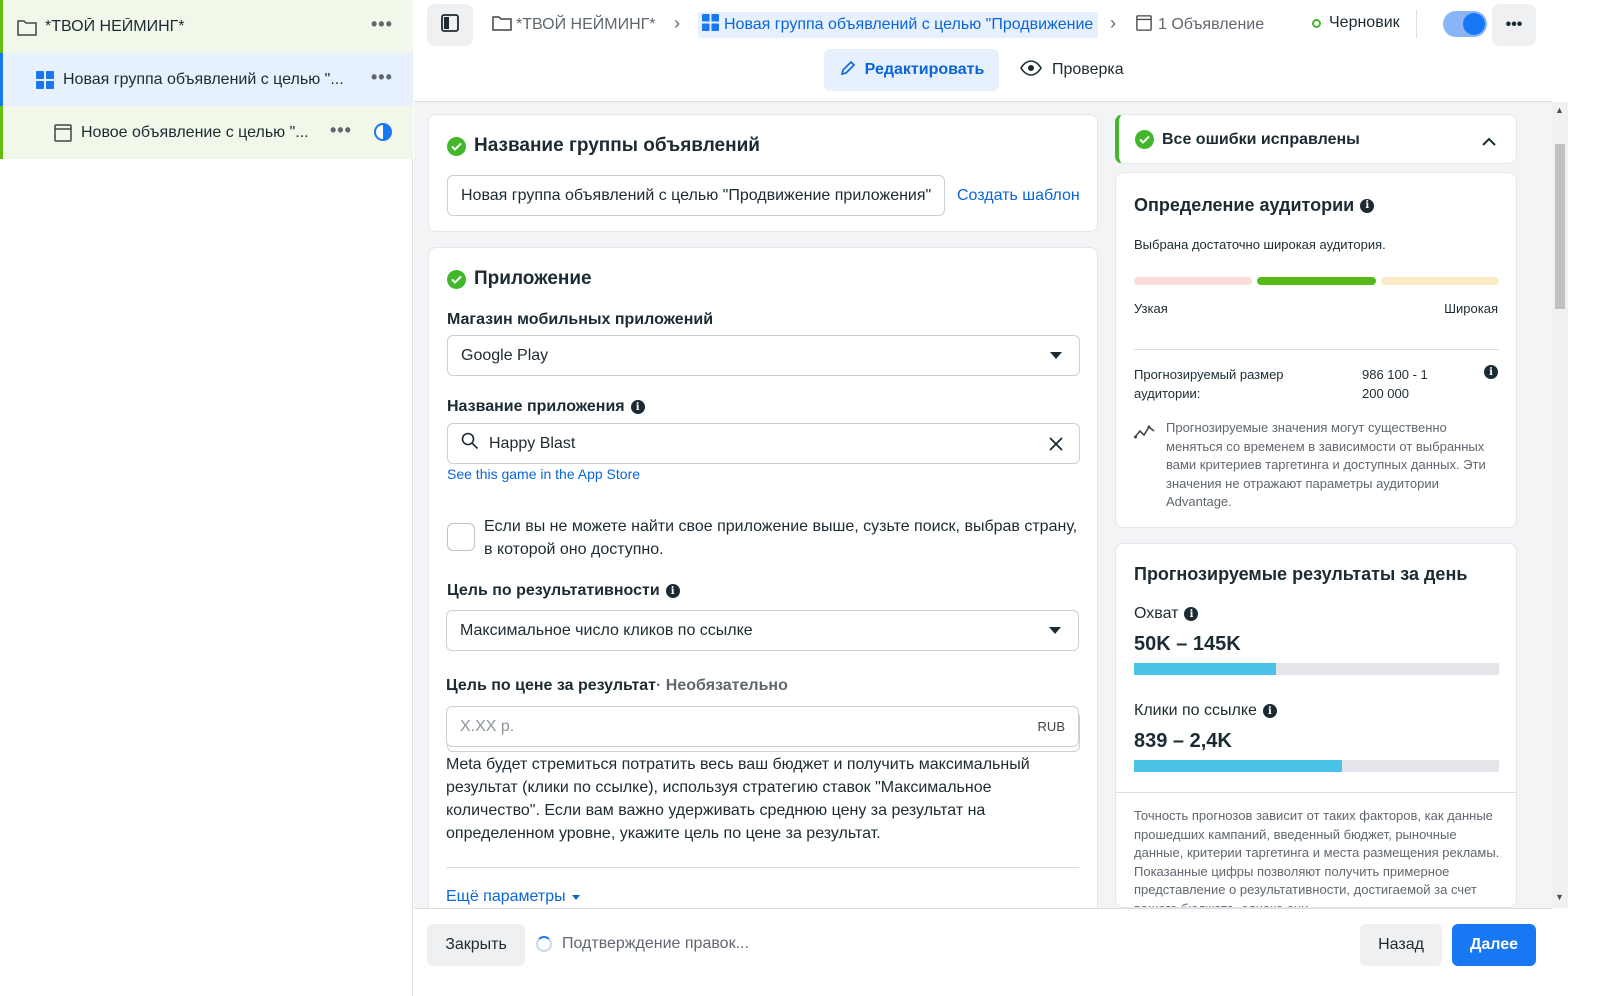  What do you see at coordinates (1055, 630) in the screenshot?
I see `caret-down-icon` at bounding box center [1055, 630].